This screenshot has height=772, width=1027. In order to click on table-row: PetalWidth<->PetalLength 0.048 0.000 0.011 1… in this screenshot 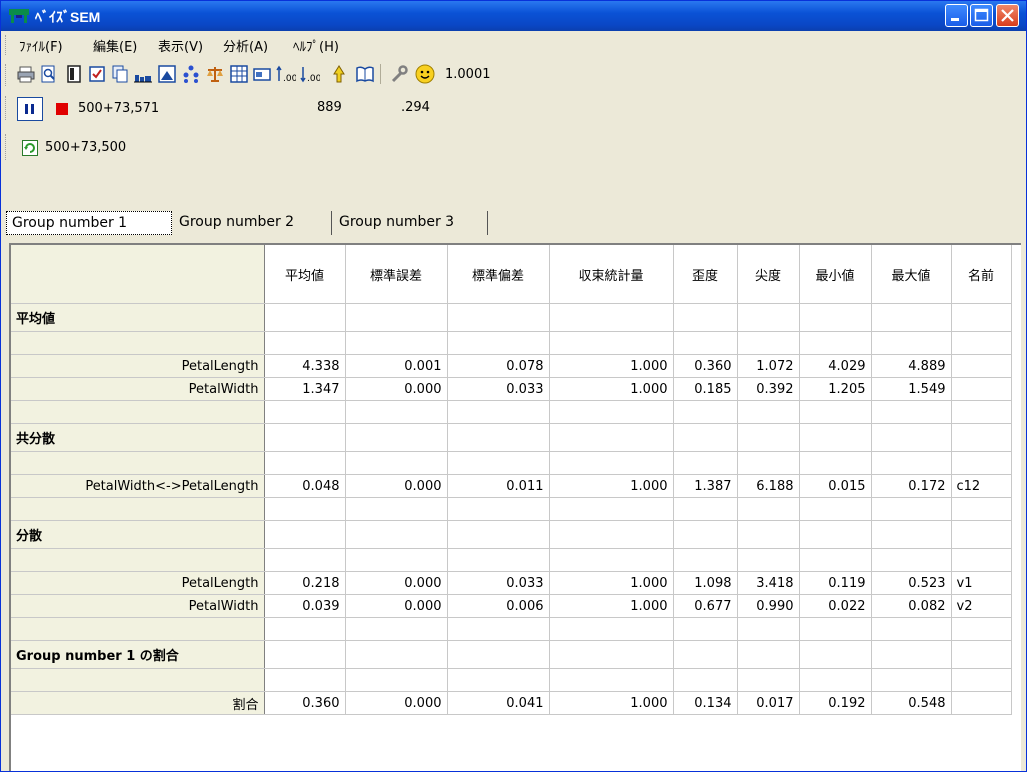, I will do `click(511, 486)`.